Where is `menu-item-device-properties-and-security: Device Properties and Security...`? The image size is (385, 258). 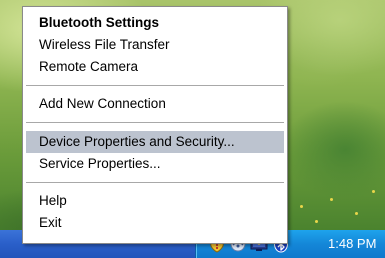 menu-item-device-properties-and-security: Device Properties and Security... is located at coordinates (155, 142).